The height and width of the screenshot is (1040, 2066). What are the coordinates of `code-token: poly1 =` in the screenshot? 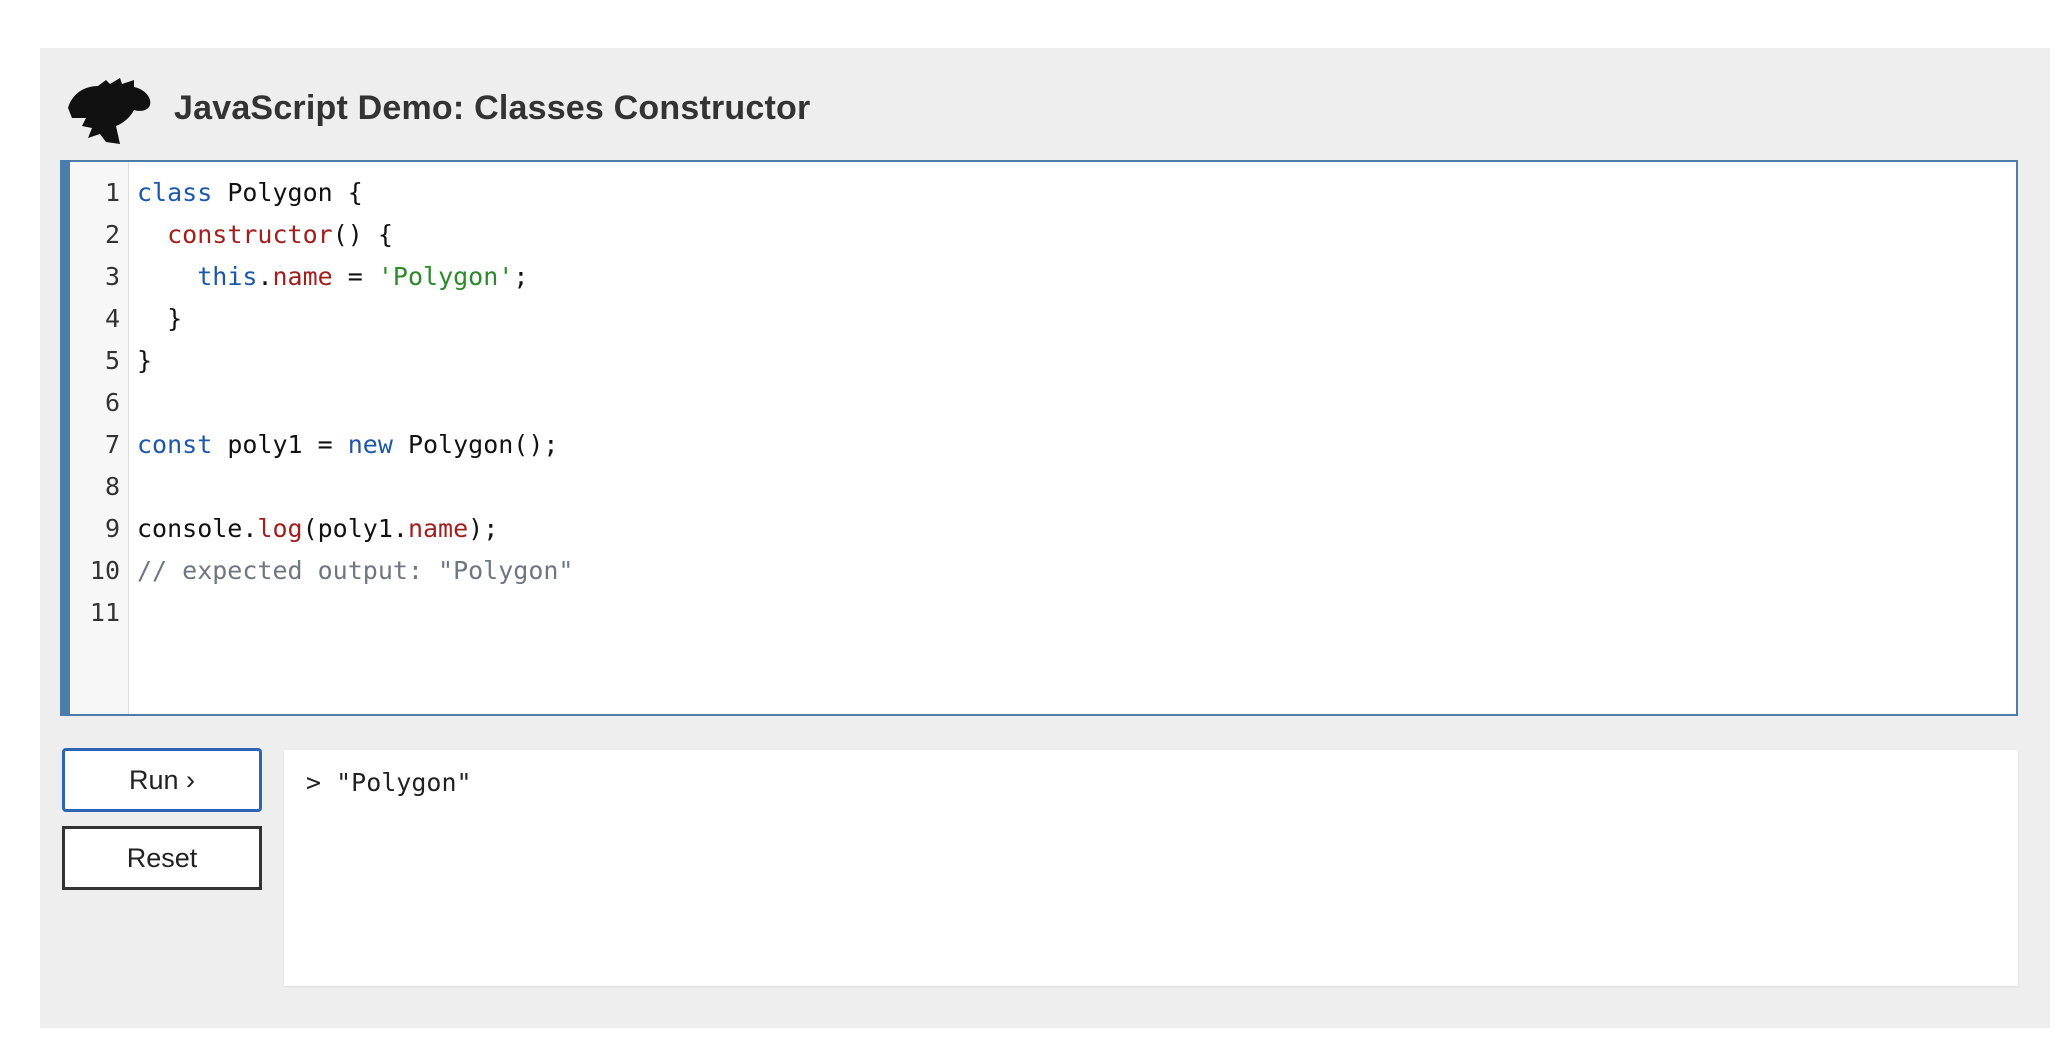 It's located at (280, 444).